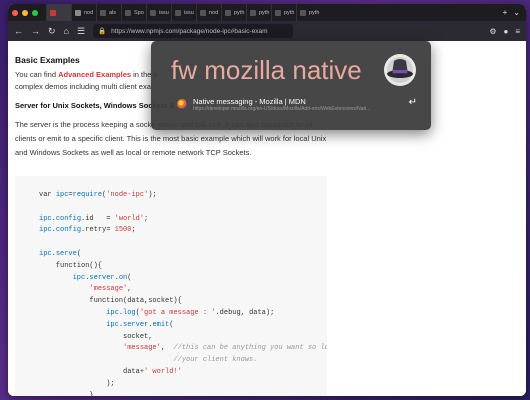 The image size is (530, 400). Describe the element at coordinates (102, 31) in the screenshot. I see `lock-icon: 🔒` at that location.